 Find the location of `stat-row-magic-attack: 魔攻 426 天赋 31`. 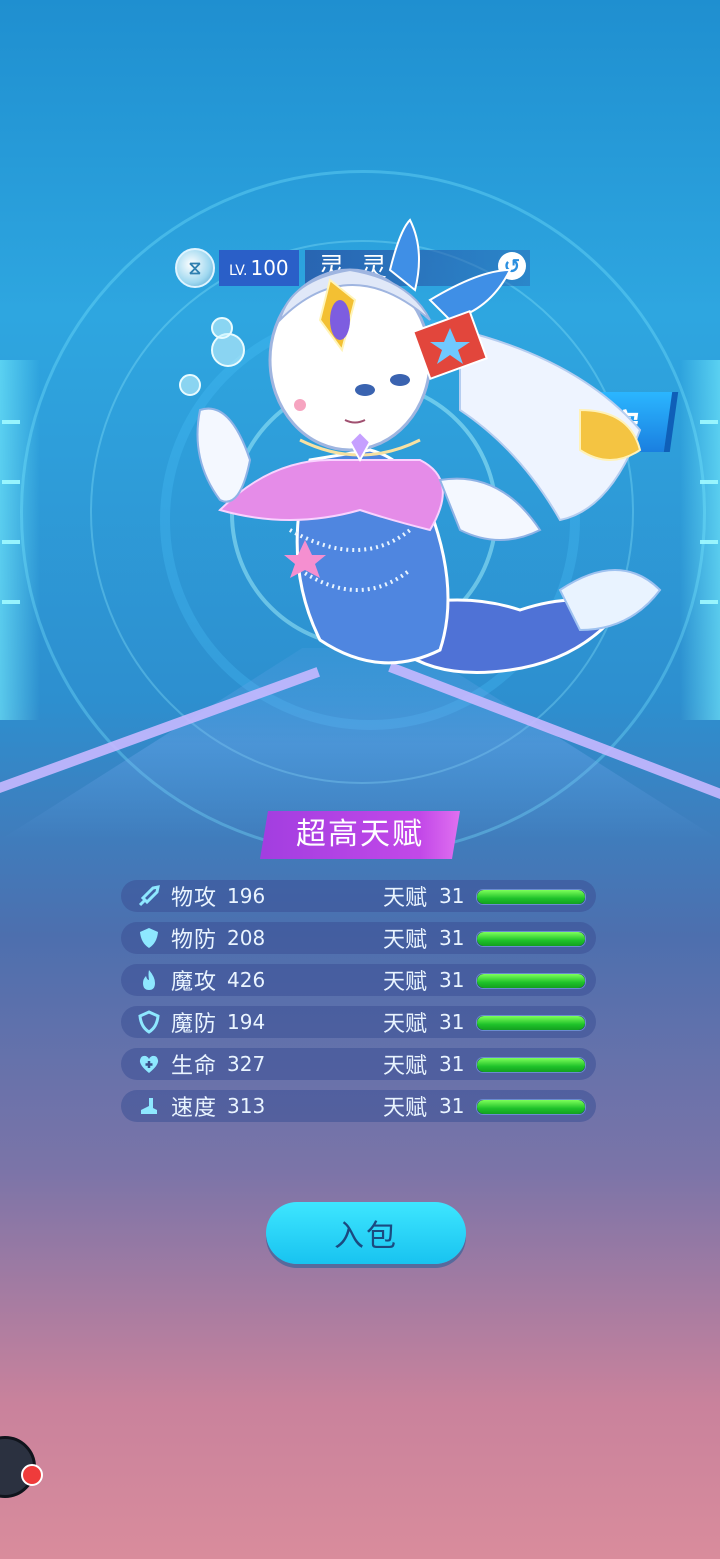

stat-row-magic-attack: 魔攻 426 天赋 31 is located at coordinates (358, 980).